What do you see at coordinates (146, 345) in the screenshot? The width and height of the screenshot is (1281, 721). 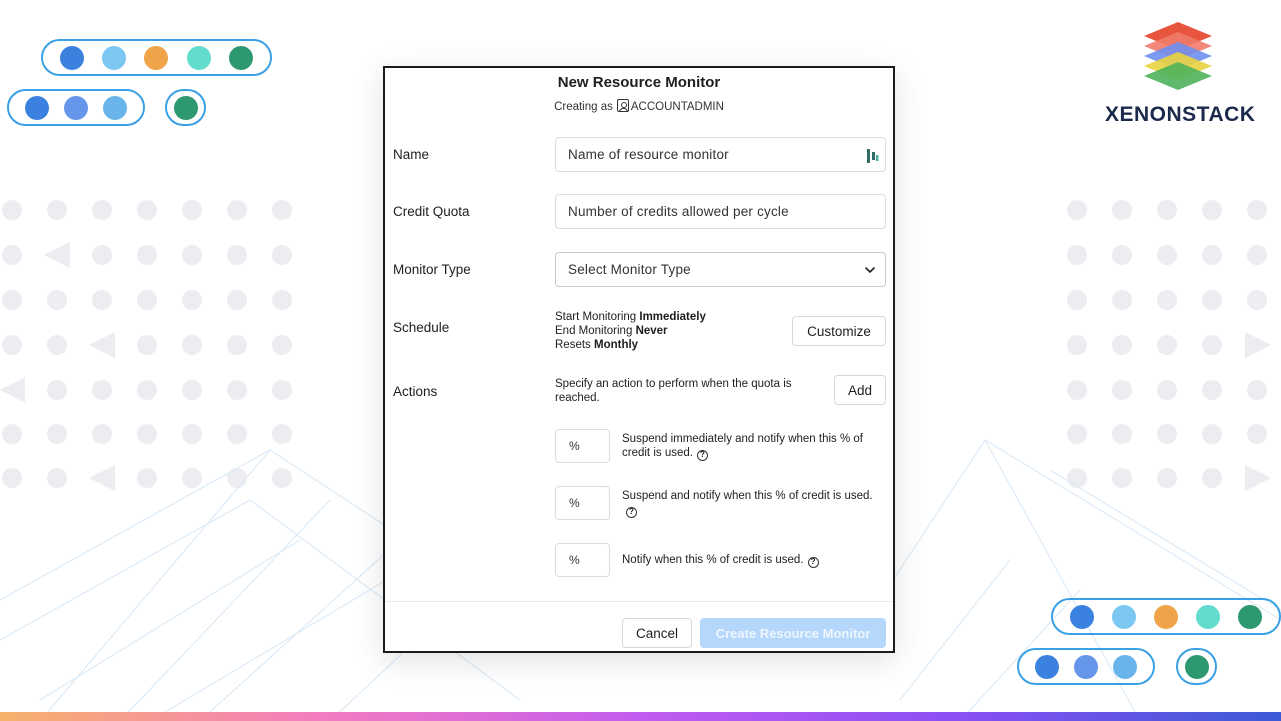 I see `dot-grid-left` at bounding box center [146, 345].